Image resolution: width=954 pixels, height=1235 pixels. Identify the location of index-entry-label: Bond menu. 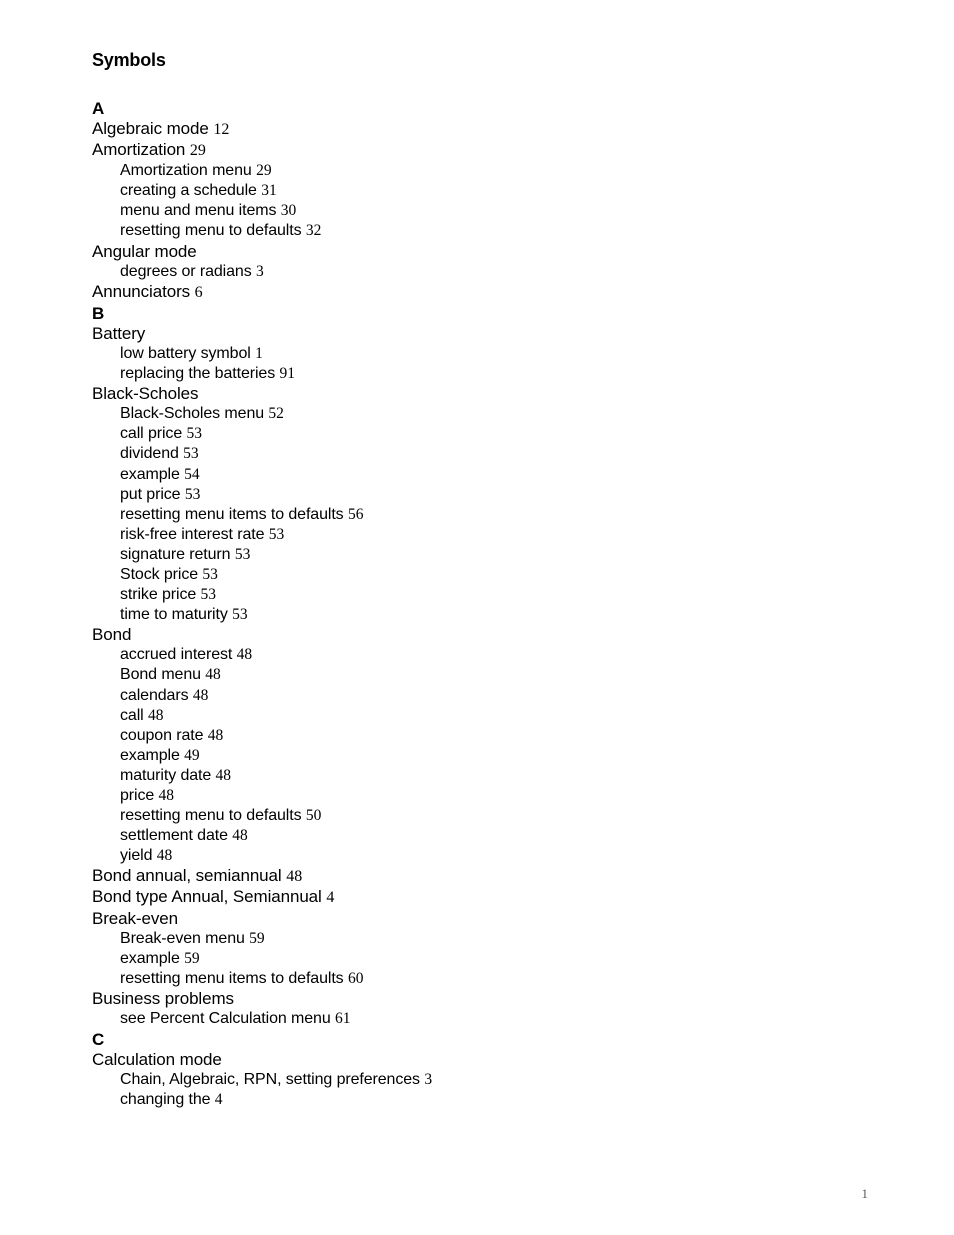
(160, 675).